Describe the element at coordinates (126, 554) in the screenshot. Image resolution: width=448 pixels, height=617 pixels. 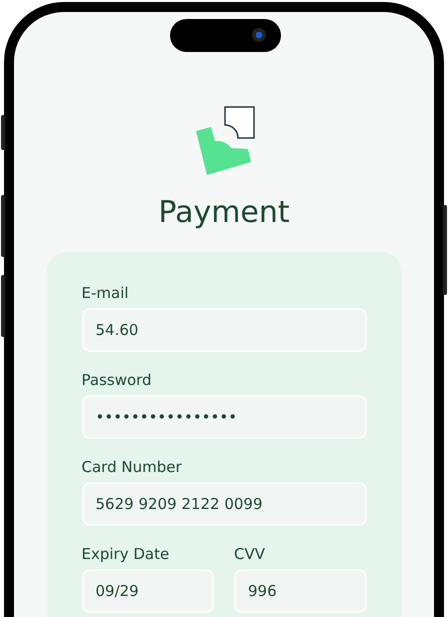
I see `field-label: Expiry Date` at that location.